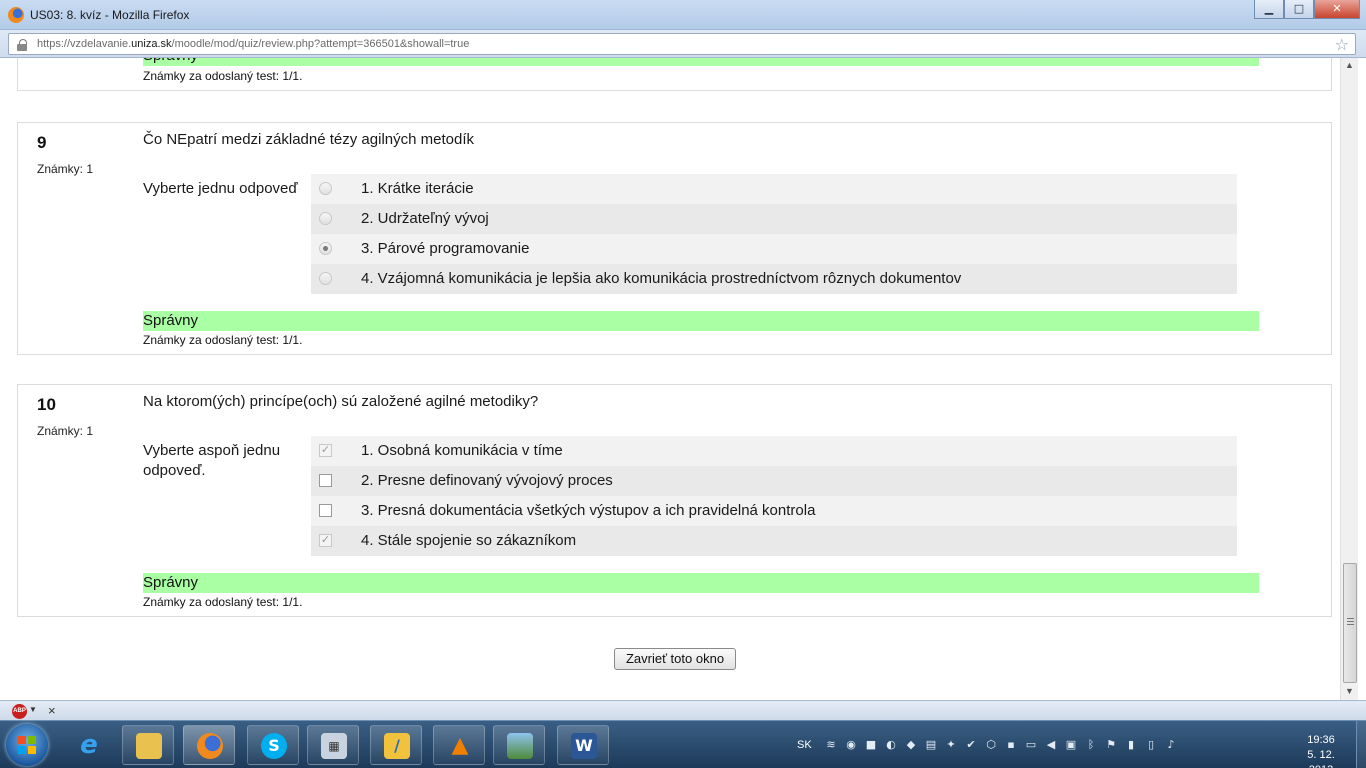 The width and height of the screenshot is (1366, 768). What do you see at coordinates (22, 45) in the screenshot?
I see `lock-icon` at bounding box center [22, 45].